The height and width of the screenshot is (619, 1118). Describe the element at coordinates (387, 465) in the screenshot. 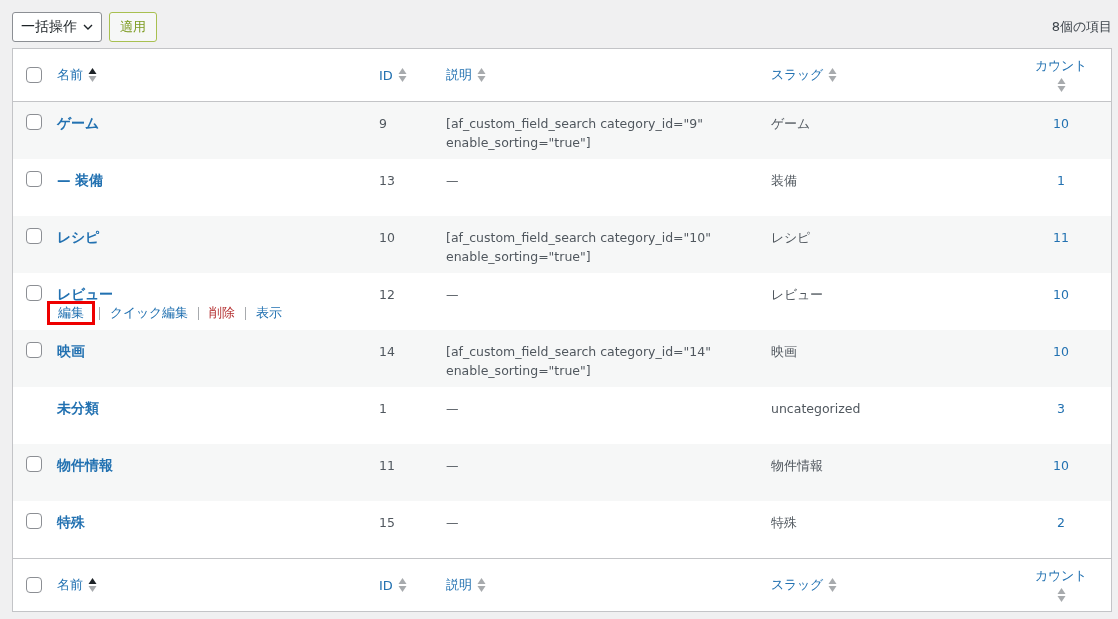

I see `id-cell: 11` at that location.